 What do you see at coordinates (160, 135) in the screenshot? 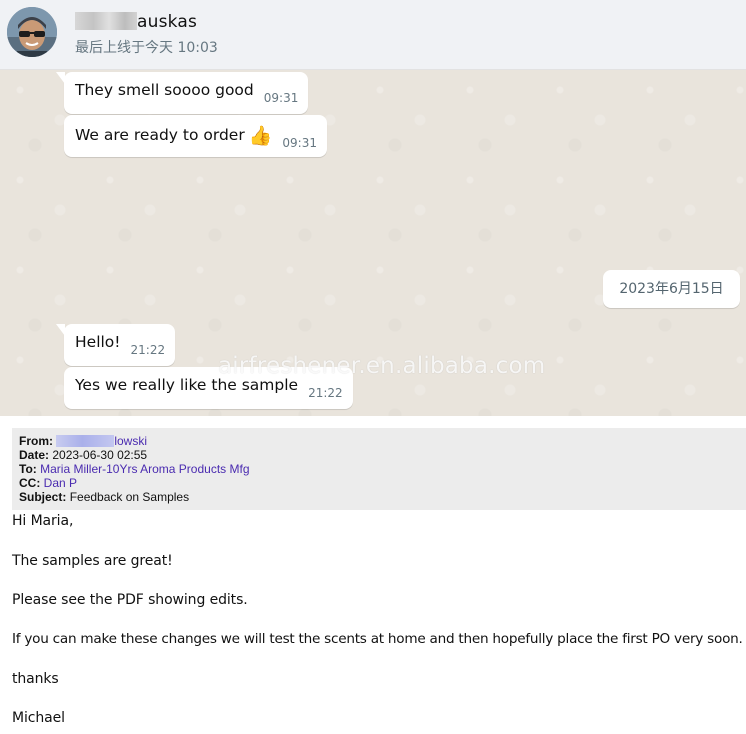
I see `message-text: We are ready to order` at bounding box center [160, 135].